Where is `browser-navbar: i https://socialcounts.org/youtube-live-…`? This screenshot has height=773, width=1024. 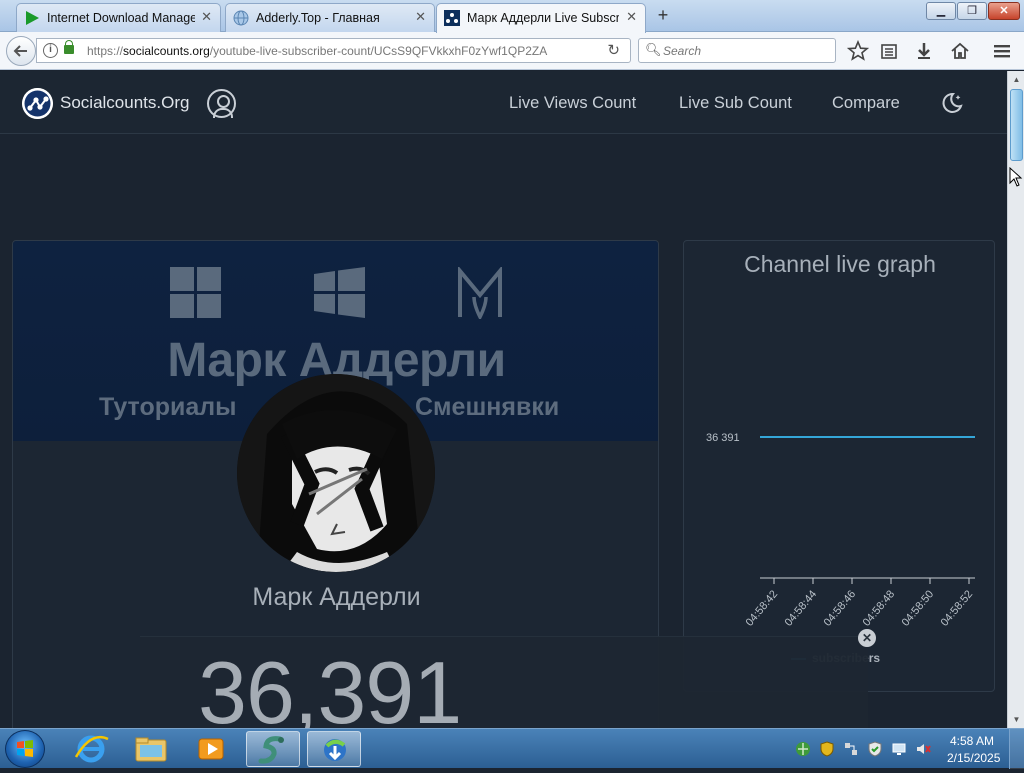
browser-navbar: i https://socialcounts.org/youtube-live-… is located at coordinates (512, 51).